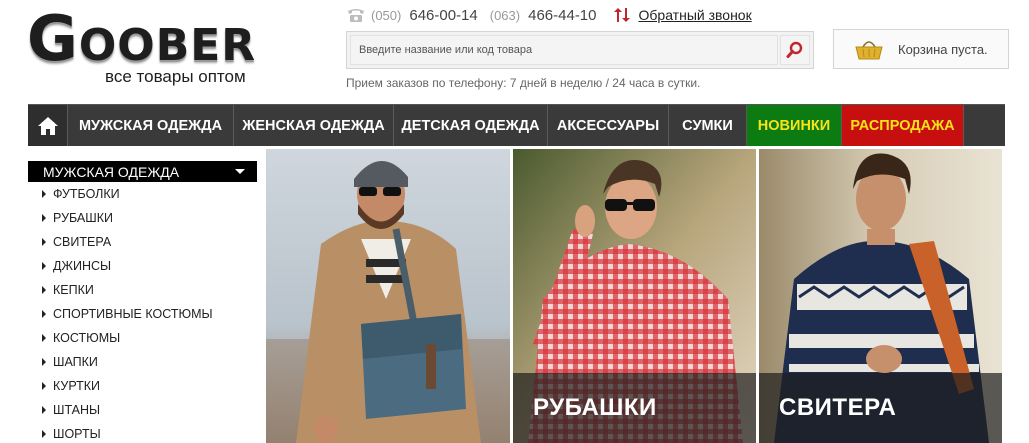  Describe the element at coordinates (175, 76) in the screenshot. I see `logo-tagline: все товары оптом` at that location.